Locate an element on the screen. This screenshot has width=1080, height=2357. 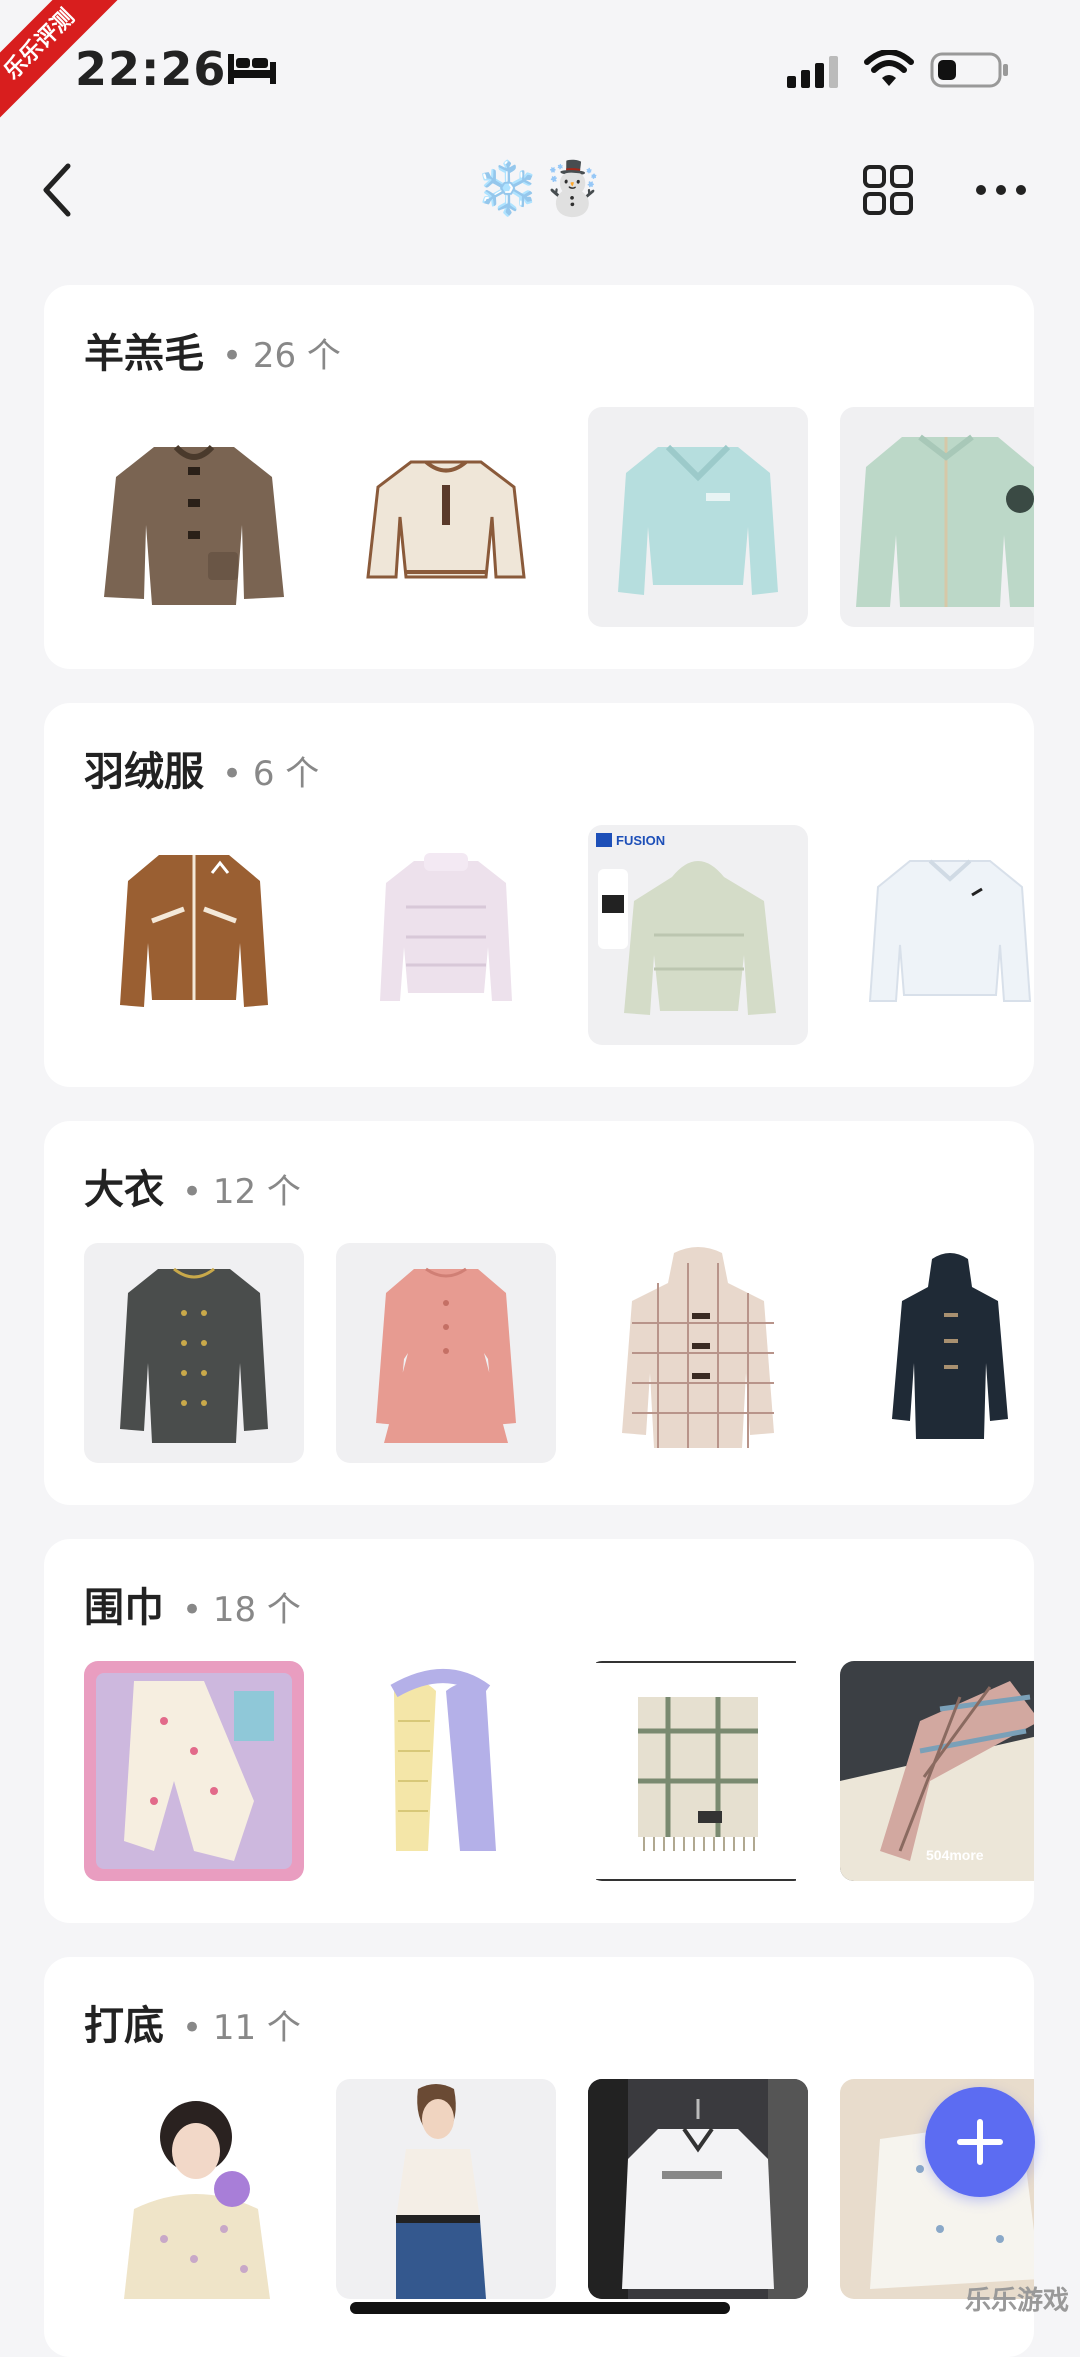
battery-icon is located at coordinates (970, 72).